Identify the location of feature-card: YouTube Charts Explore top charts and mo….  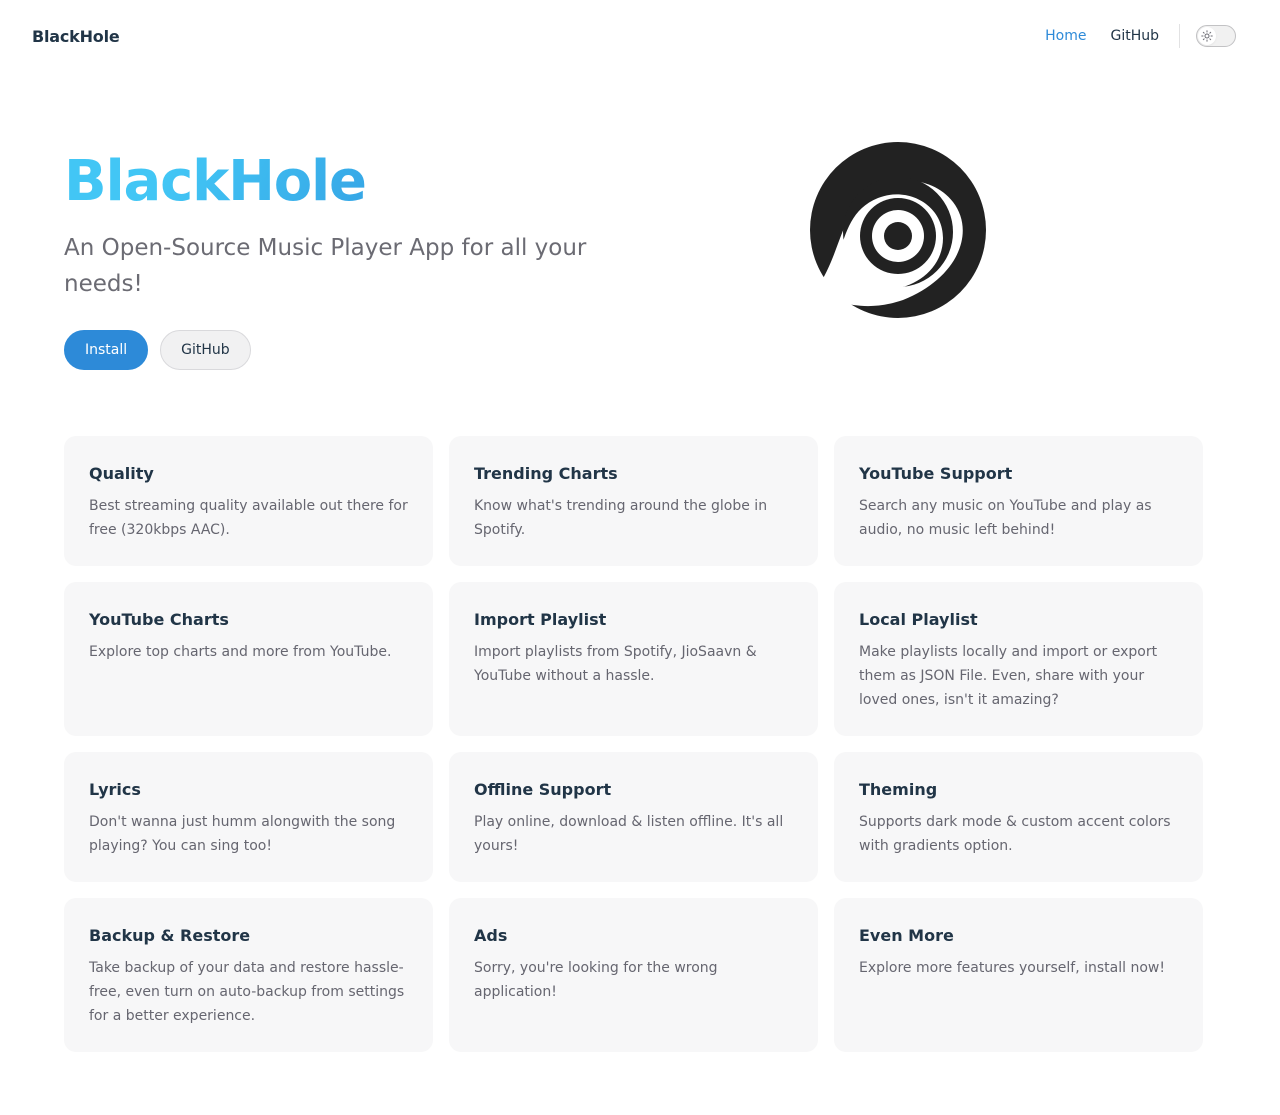
(248, 659).